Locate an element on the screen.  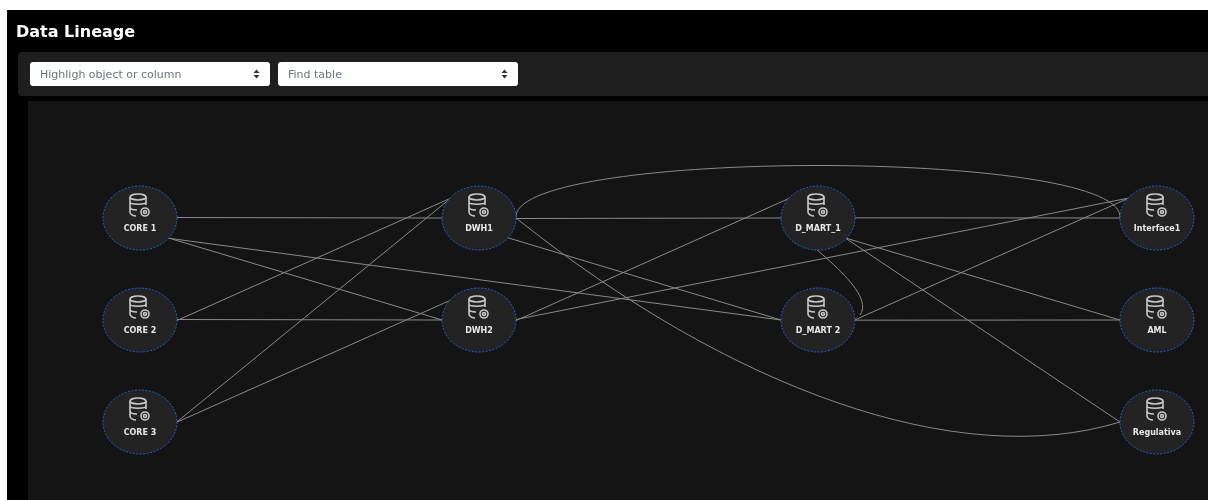
node-label: DWH1 is located at coordinates (479, 228).